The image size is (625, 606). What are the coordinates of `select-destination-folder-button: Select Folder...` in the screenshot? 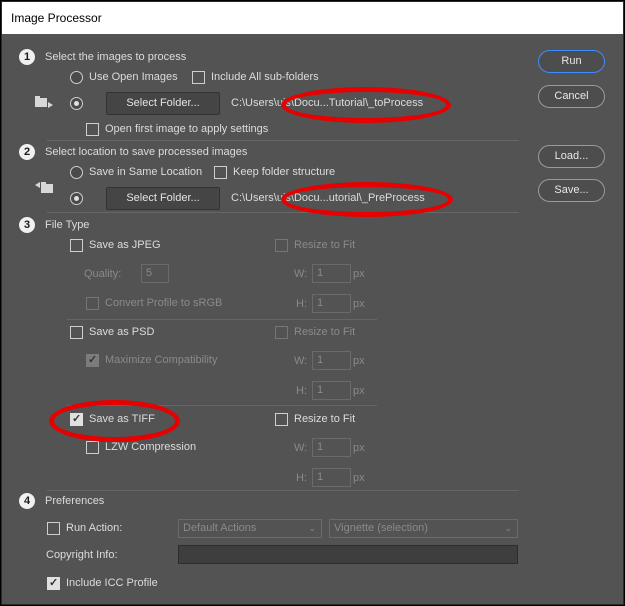 It's located at (163, 198).